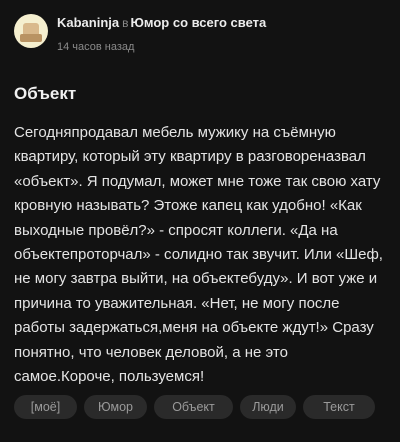 The height and width of the screenshot is (442, 400). I want to click on post-title: Объект, so click(45, 94).